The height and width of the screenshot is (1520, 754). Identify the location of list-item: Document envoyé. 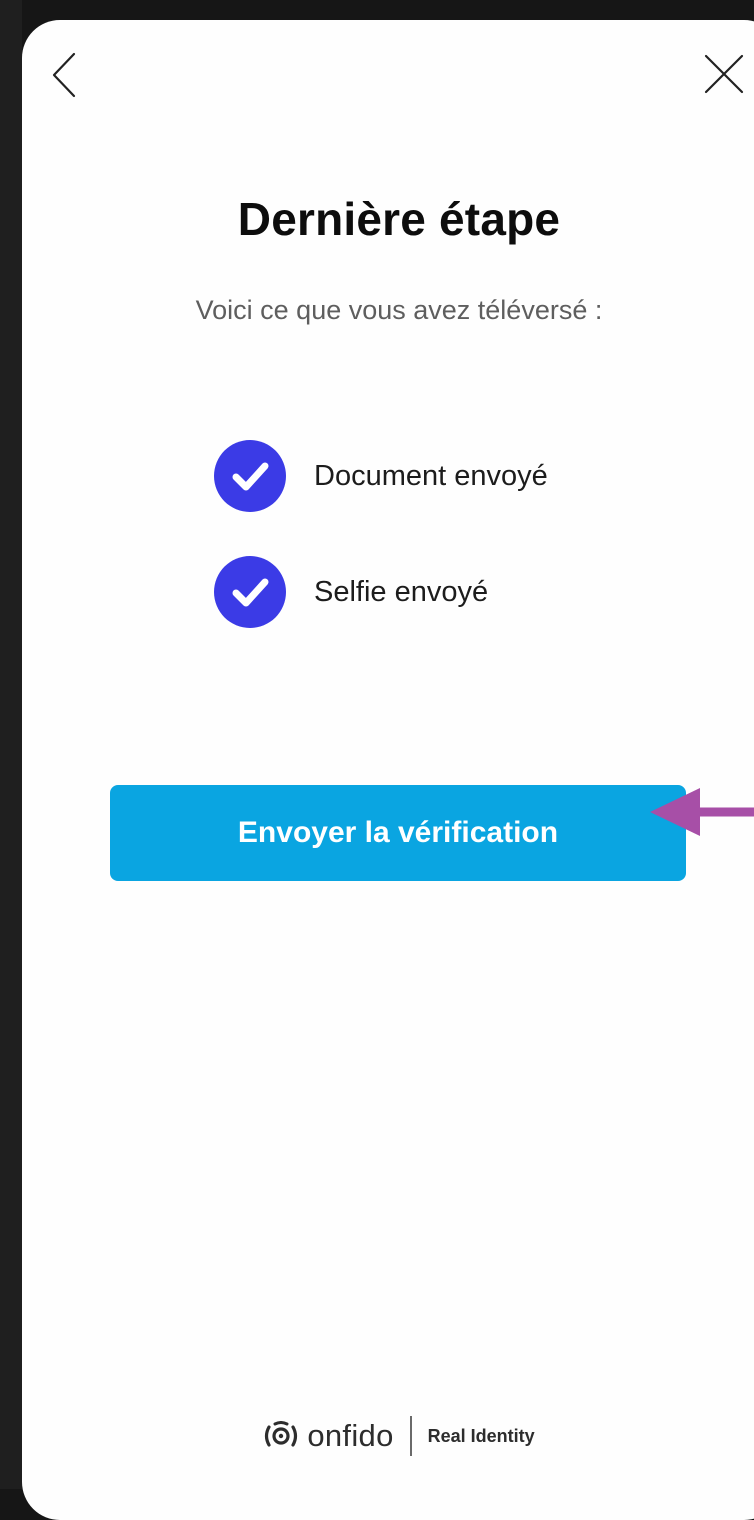
(381, 476).